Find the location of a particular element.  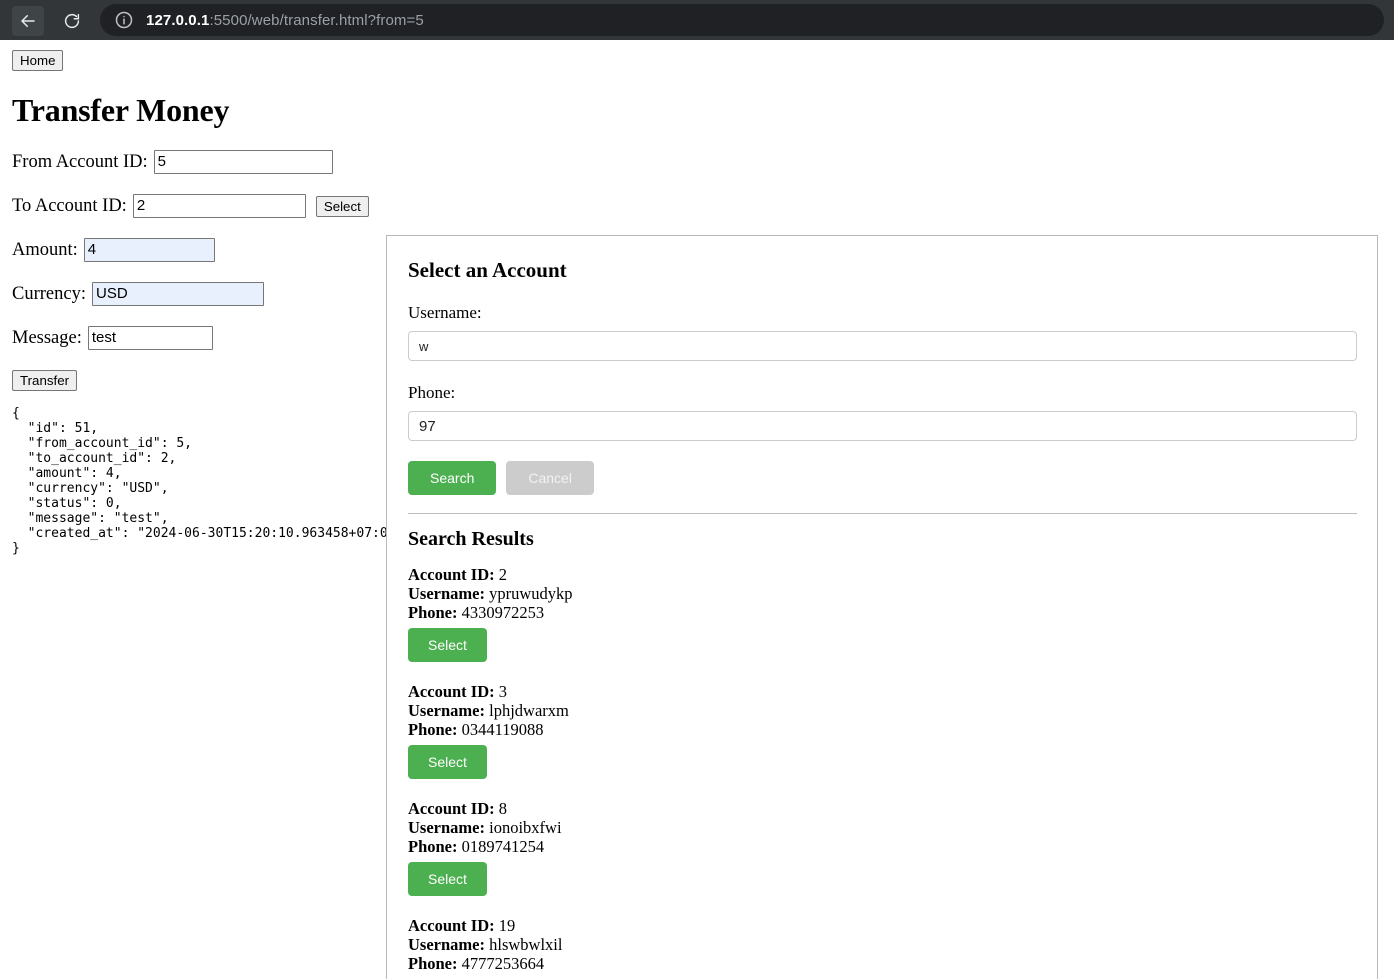

to-account-row: To Account ID: Select is located at coordinates (207, 206).